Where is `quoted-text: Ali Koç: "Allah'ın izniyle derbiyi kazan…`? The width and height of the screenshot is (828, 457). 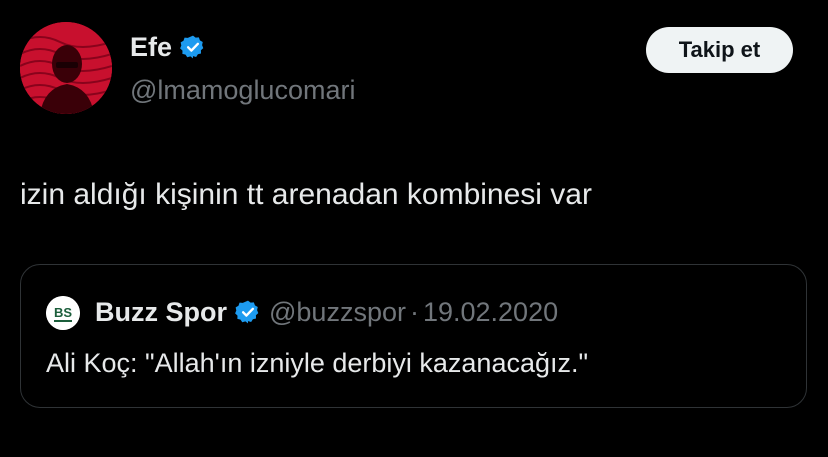 quoted-text: Ali Koç: "Allah'ın izniyle derbiyi kazan… is located at coordinates (317, 363).